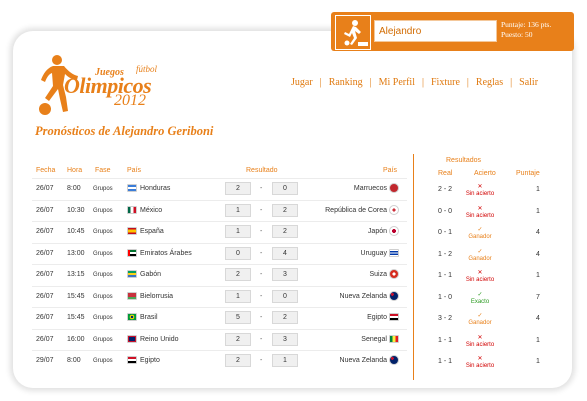  I want to click on away-score-input: 4, so click(285, 253).